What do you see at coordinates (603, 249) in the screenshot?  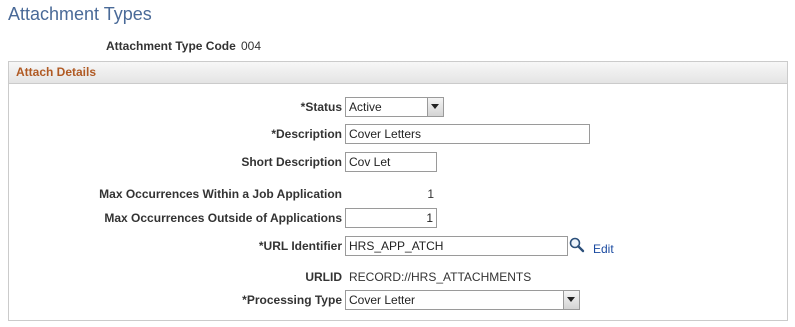 I see `edit-link: Edit` at bounding box center [603, 249].